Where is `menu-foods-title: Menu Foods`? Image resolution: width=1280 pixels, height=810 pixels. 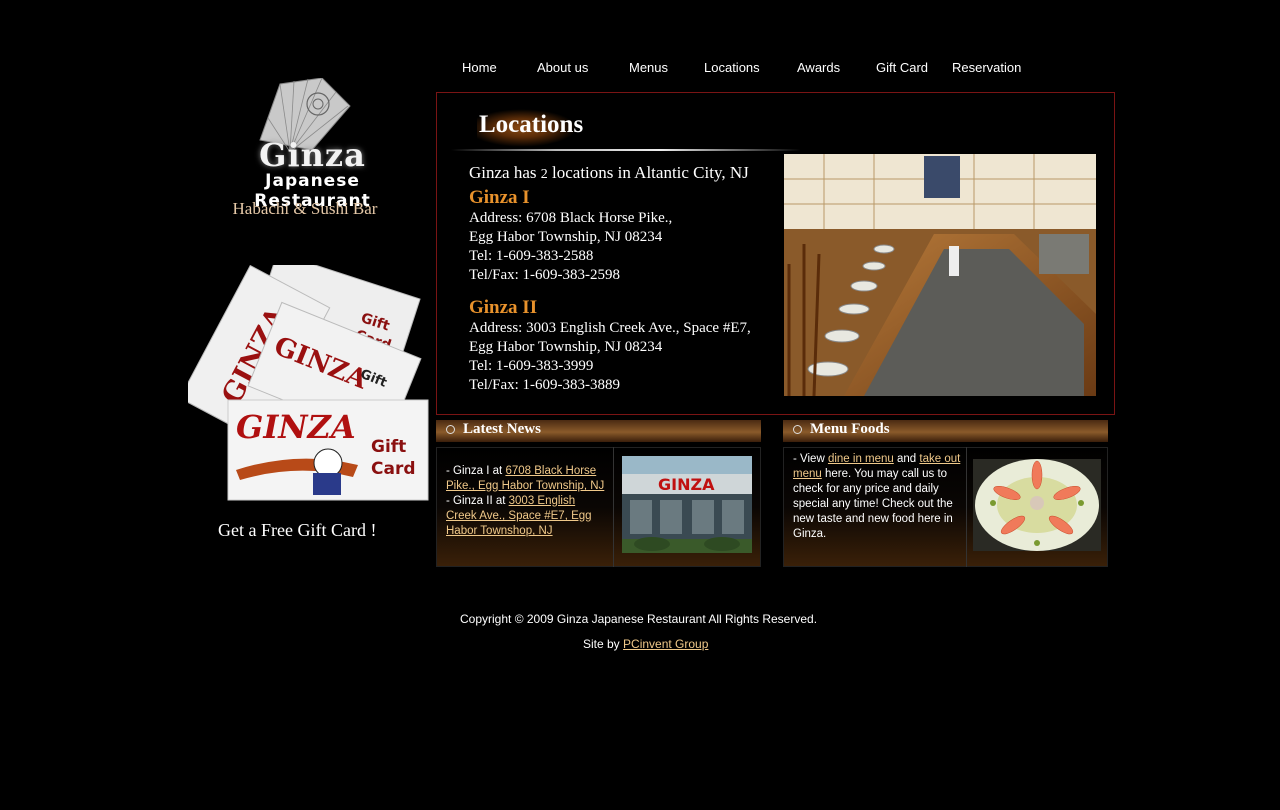
menu-foods-title: Menu Foods is located at coordinates (850, 429).